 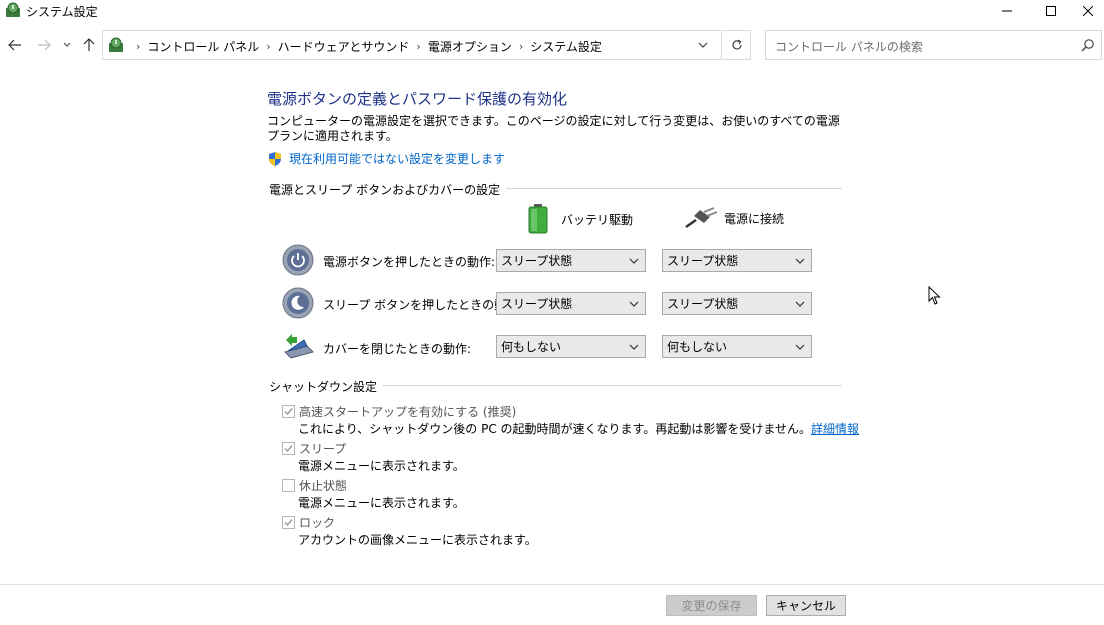 I want to click on hibernate-checkbox-row: 休止状態, so click(x=314, y=485).